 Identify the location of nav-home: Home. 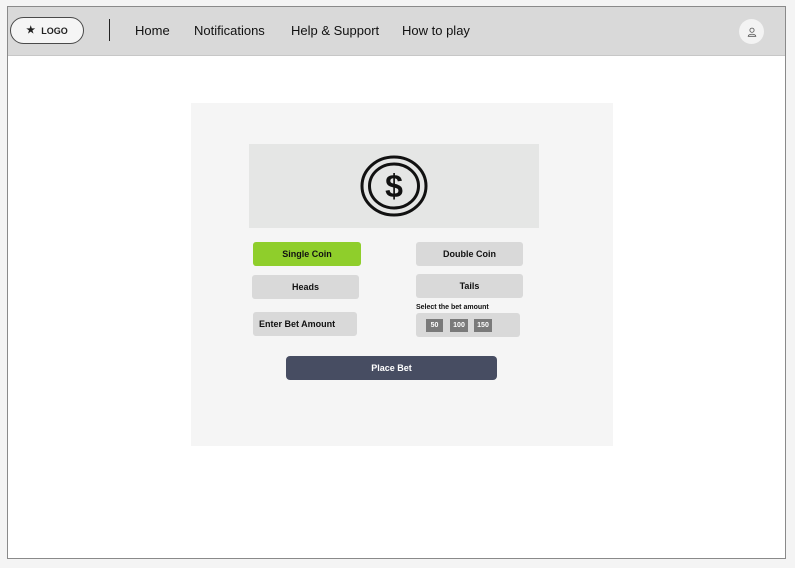
(152, 30).